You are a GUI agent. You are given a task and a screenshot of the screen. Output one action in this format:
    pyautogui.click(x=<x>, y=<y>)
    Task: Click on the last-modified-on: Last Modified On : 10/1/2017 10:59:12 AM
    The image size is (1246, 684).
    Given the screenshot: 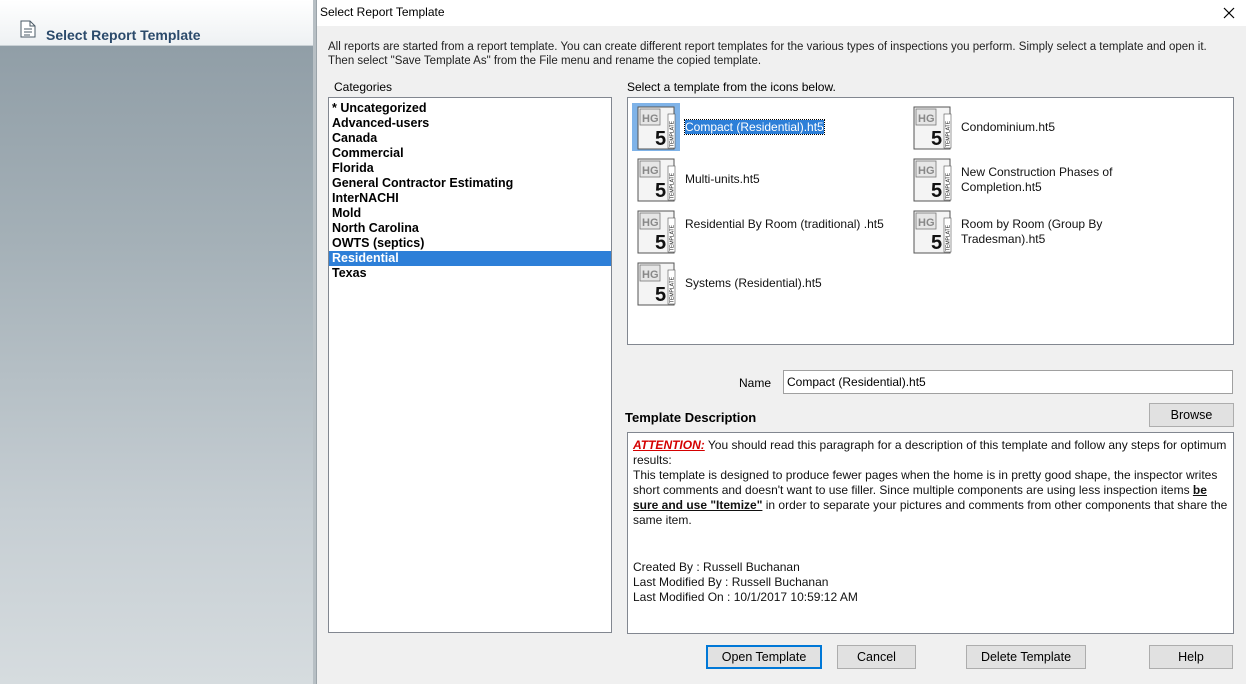 What is the action you would take?
    pyautogui.click(x=745, y=597)
    